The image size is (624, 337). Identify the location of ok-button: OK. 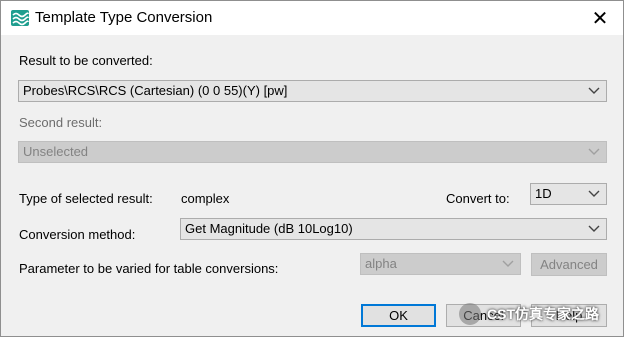
(398, 315).